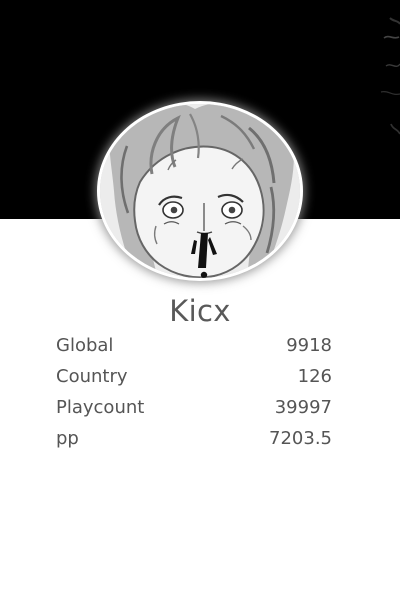  I want to click on stat-label-global: Global, so click(85, 345).